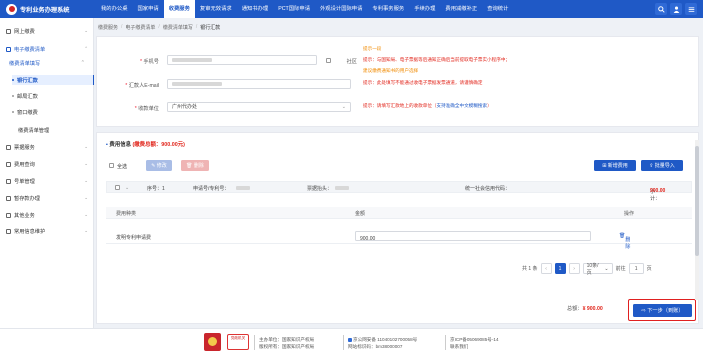  Describe the element at coordinates (117, 187) in the screenshot. I see `group-checkbox` at that location.